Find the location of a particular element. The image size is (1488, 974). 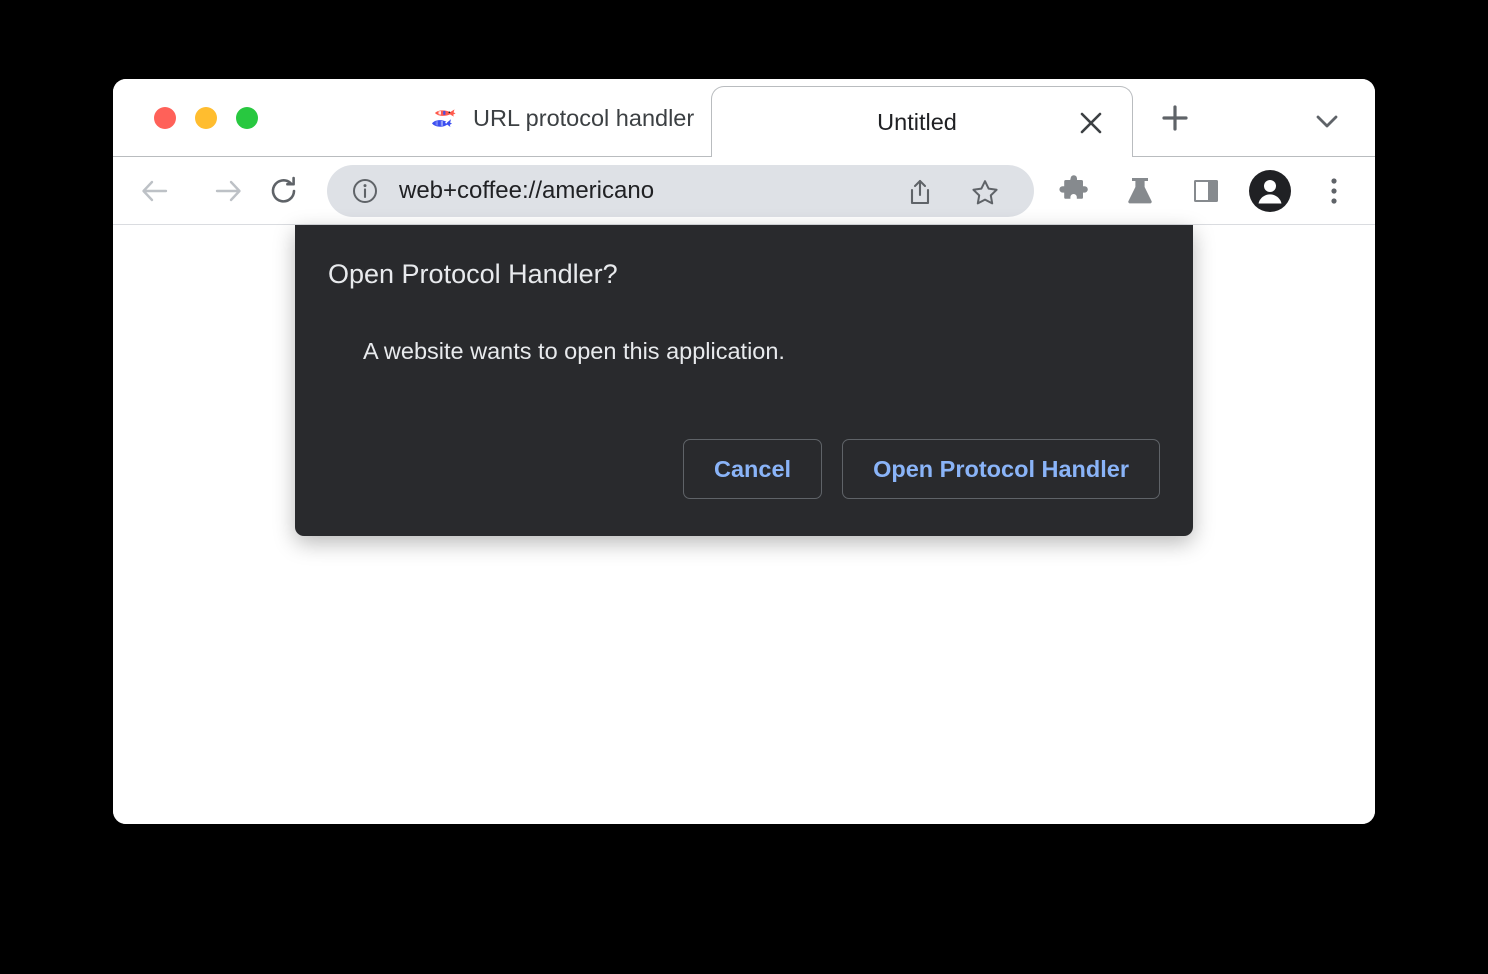

tab-close-icon is located at coordinates (1091, 123).